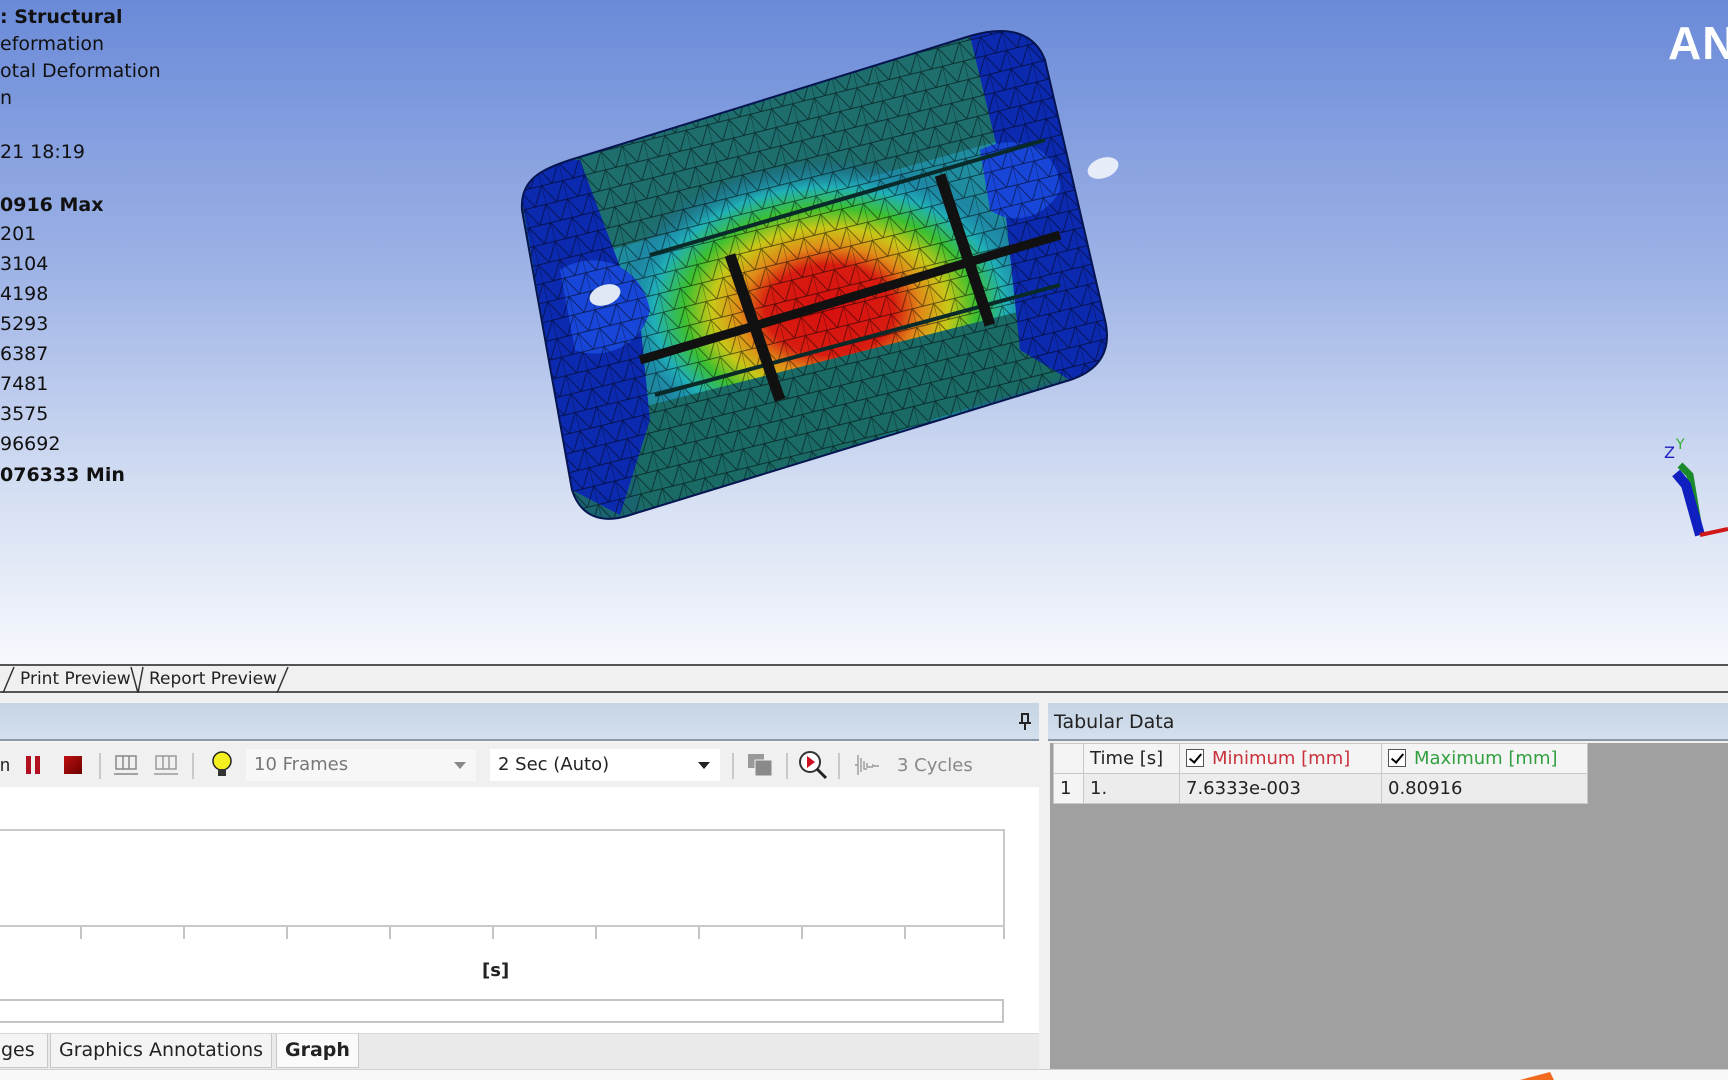 The width and height of the screenshot is (1728, 1080). Describe the element at coordinates (1068, 788) in the screenshot. I see `row-index: 1` at that location.